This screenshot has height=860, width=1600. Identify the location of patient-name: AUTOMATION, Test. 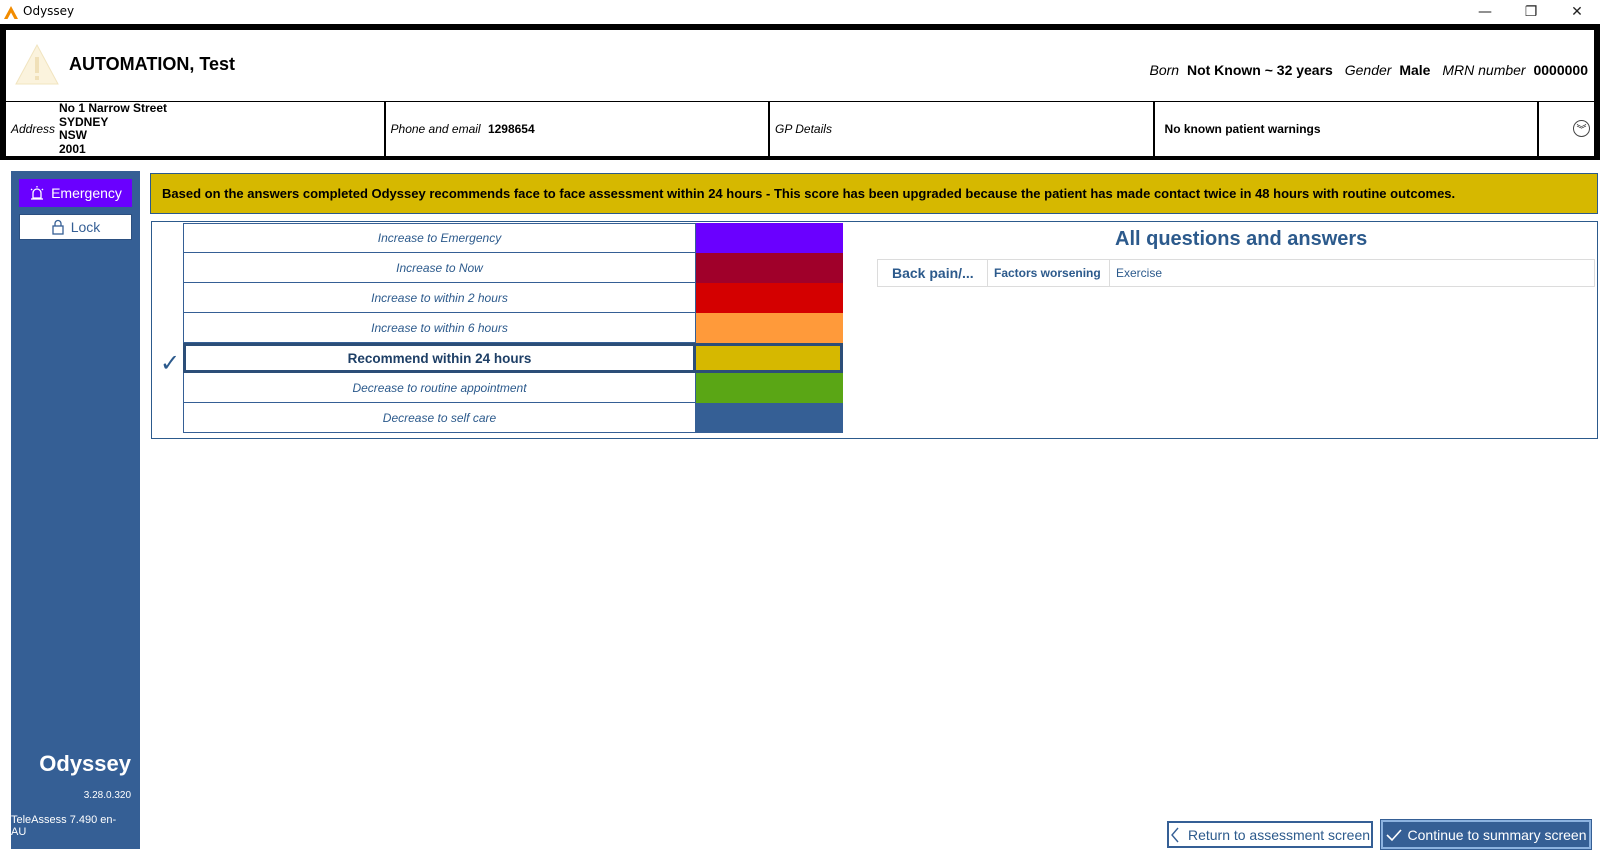
(152, 64).